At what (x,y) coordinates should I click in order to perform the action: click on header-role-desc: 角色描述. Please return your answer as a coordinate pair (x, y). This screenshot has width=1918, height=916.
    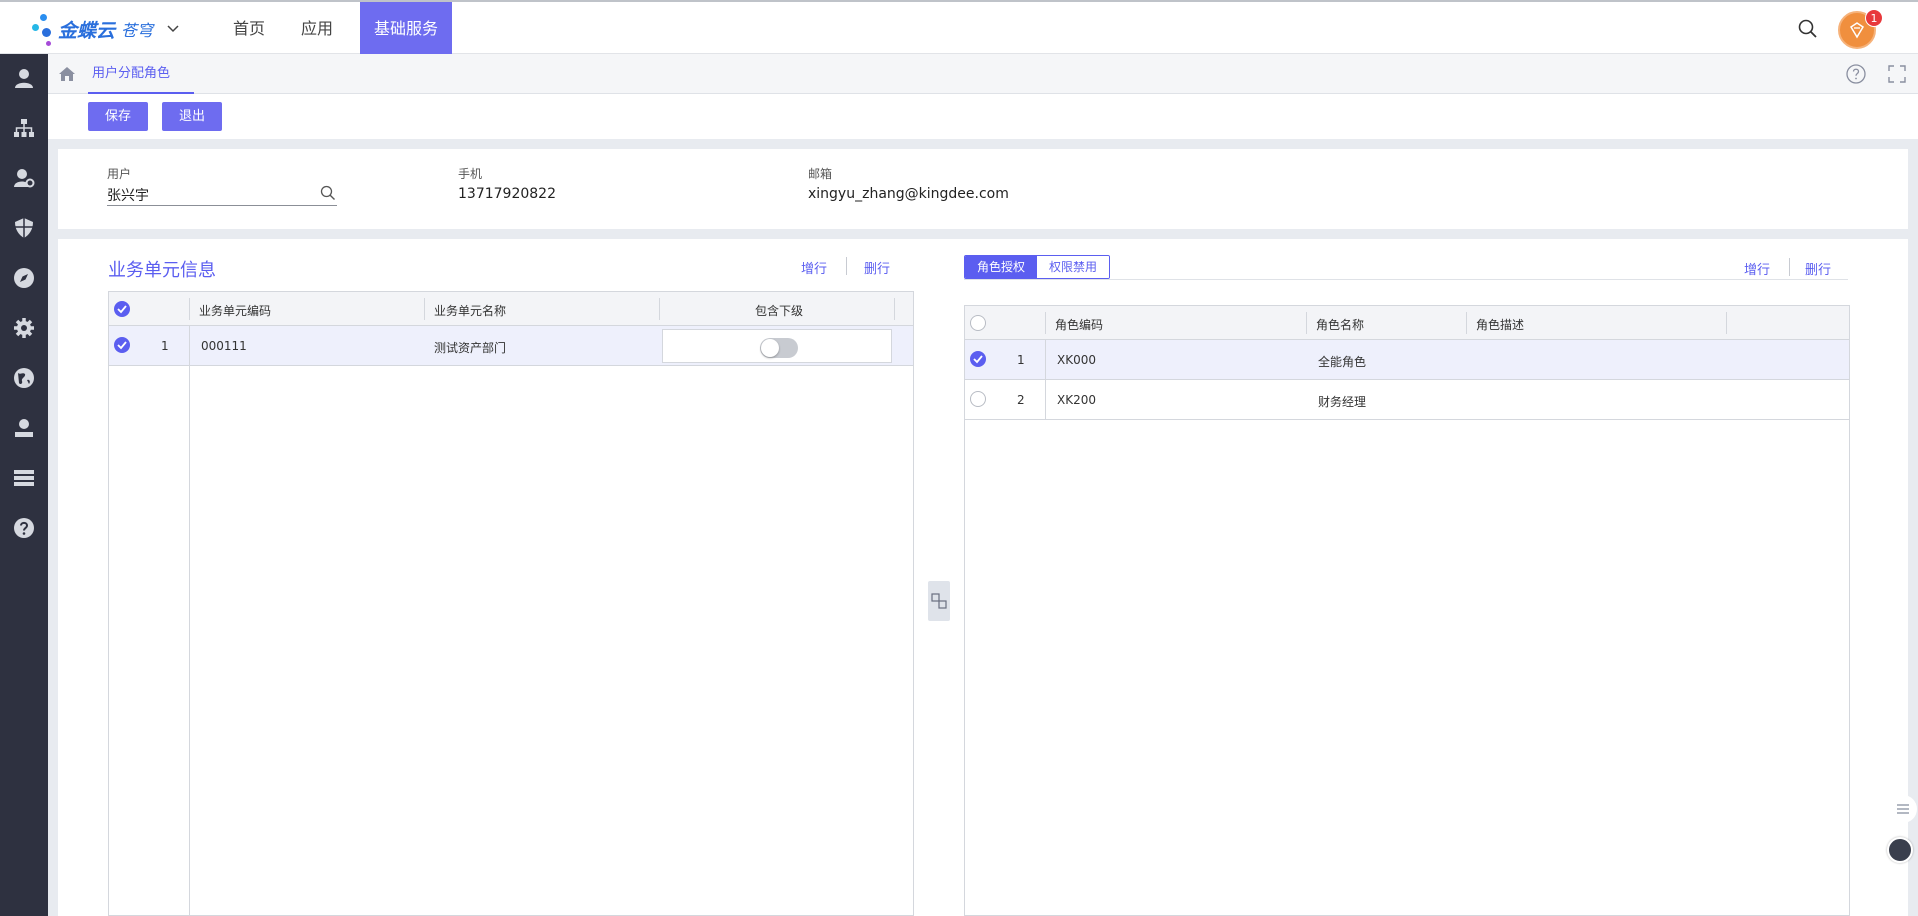
    Looking at the image, I should click on (1500, 325).